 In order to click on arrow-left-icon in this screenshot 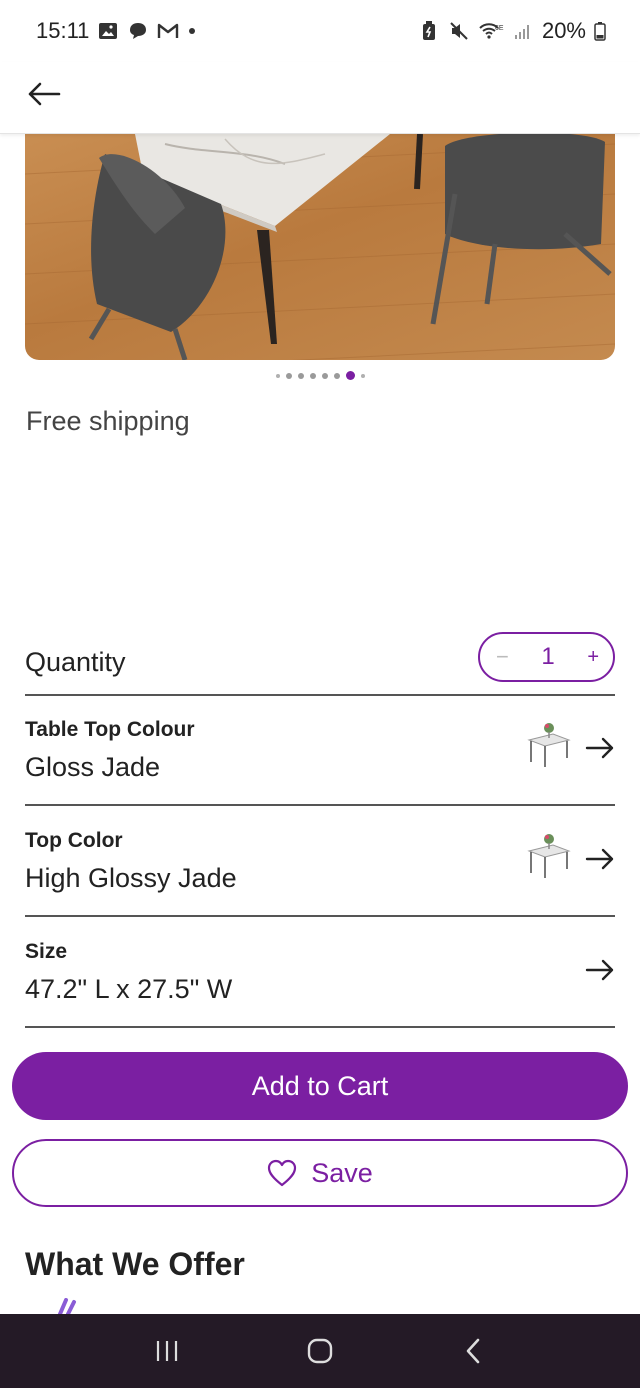, I will do `click(44, 94)`.